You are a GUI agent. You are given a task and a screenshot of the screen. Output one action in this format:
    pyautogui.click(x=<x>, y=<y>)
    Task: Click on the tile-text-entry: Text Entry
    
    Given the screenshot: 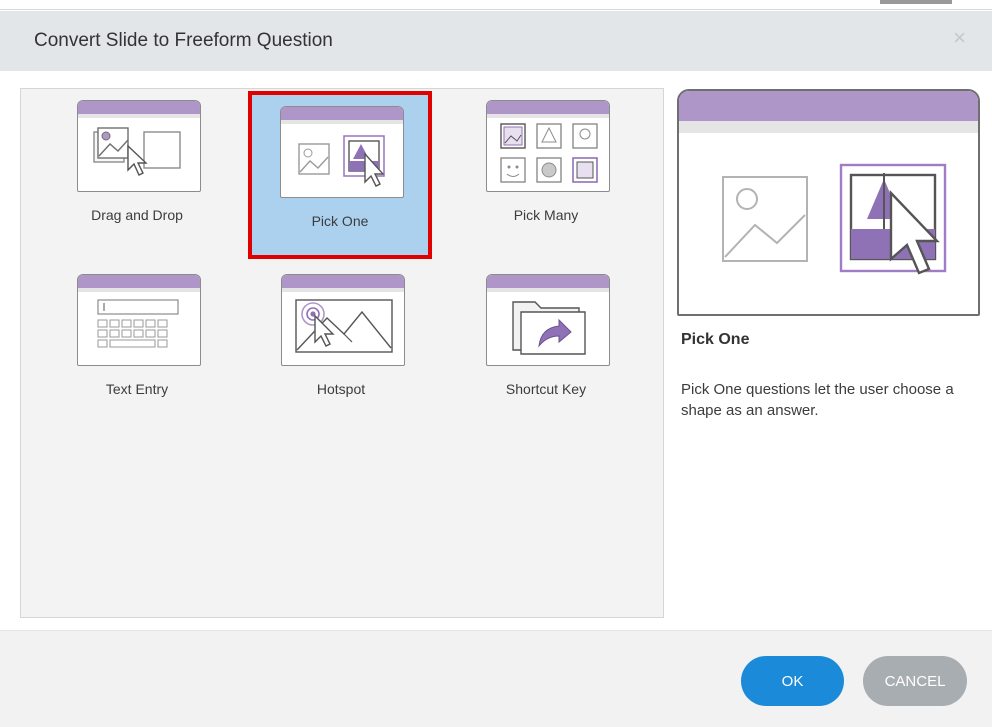 What is the action you would take?
    pyautogui.click(x=137, y=343)
    